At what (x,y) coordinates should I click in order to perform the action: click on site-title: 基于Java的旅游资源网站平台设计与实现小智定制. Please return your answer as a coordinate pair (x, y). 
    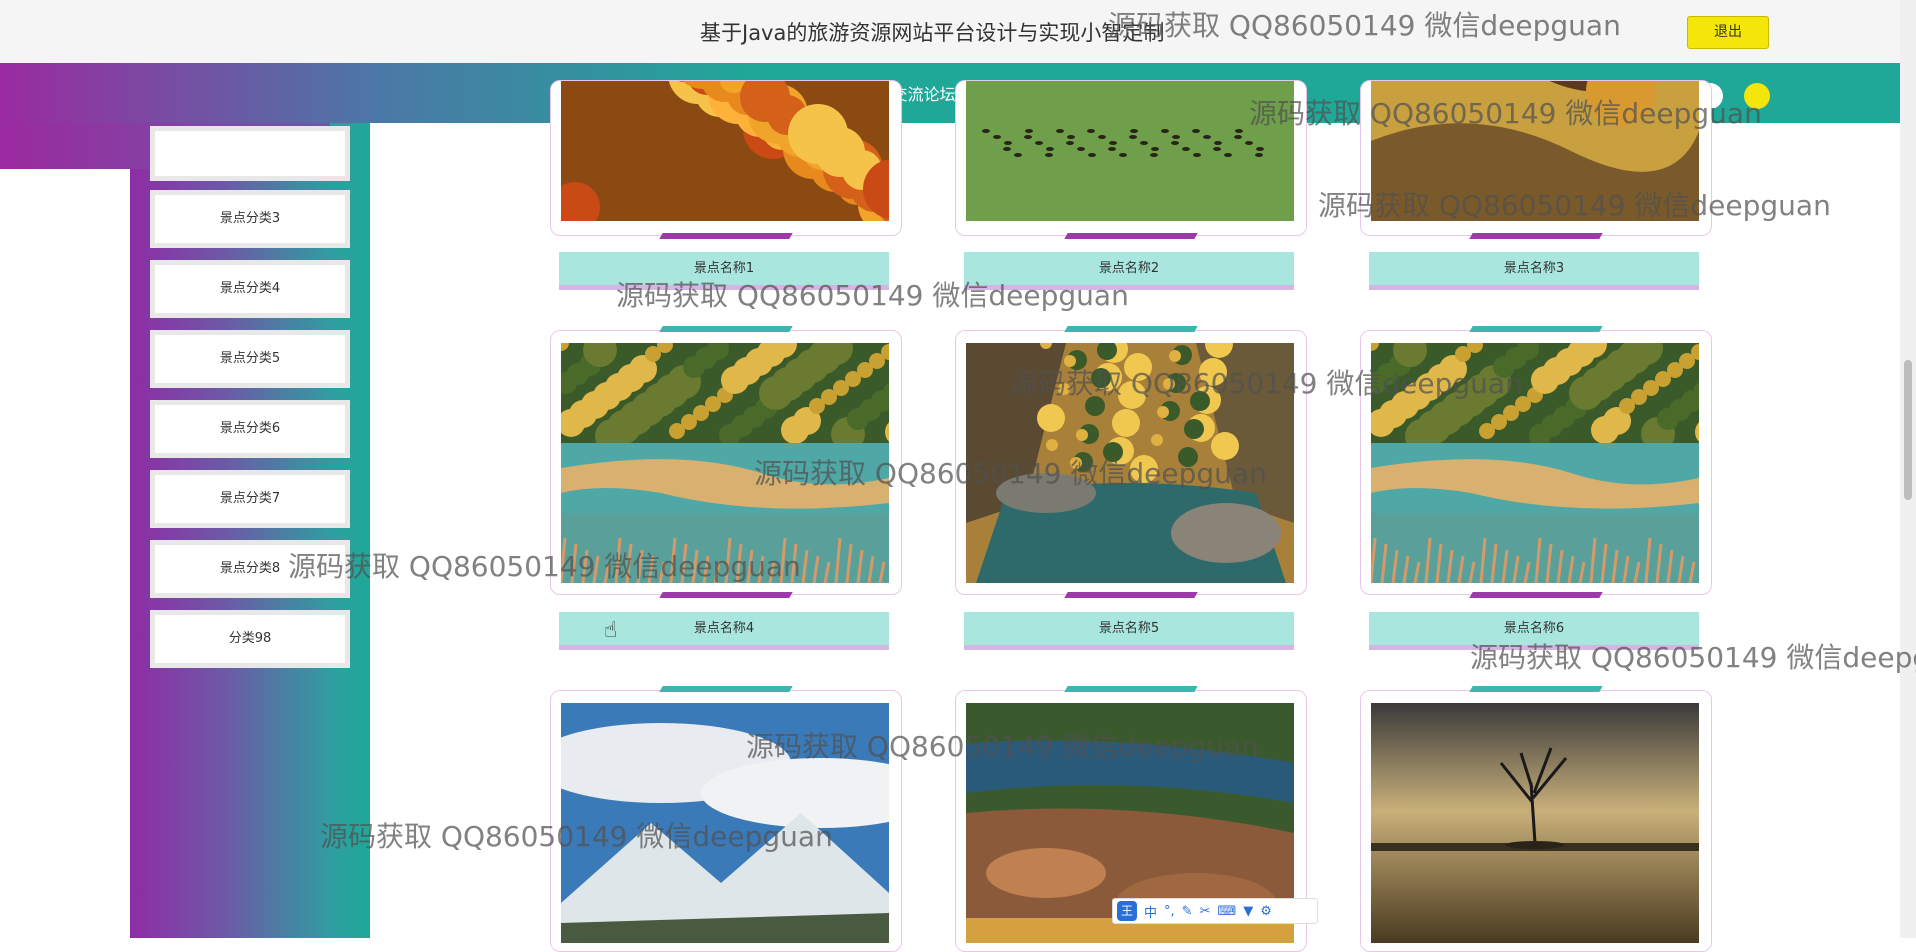
    Looking at the image, I should click on (932, 33).